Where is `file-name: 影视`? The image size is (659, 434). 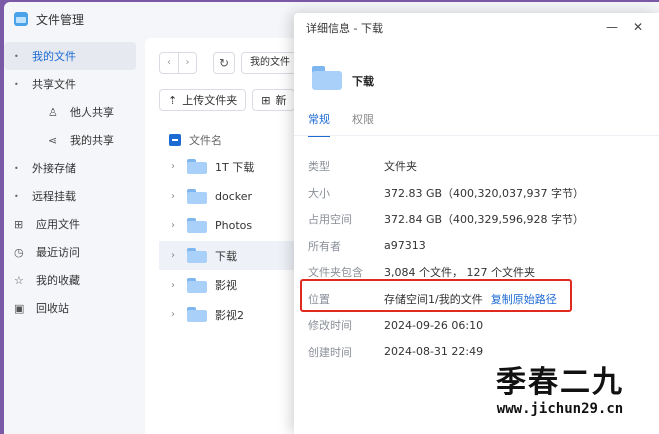 file-name: 影视 is located at coordinates (226, 286).